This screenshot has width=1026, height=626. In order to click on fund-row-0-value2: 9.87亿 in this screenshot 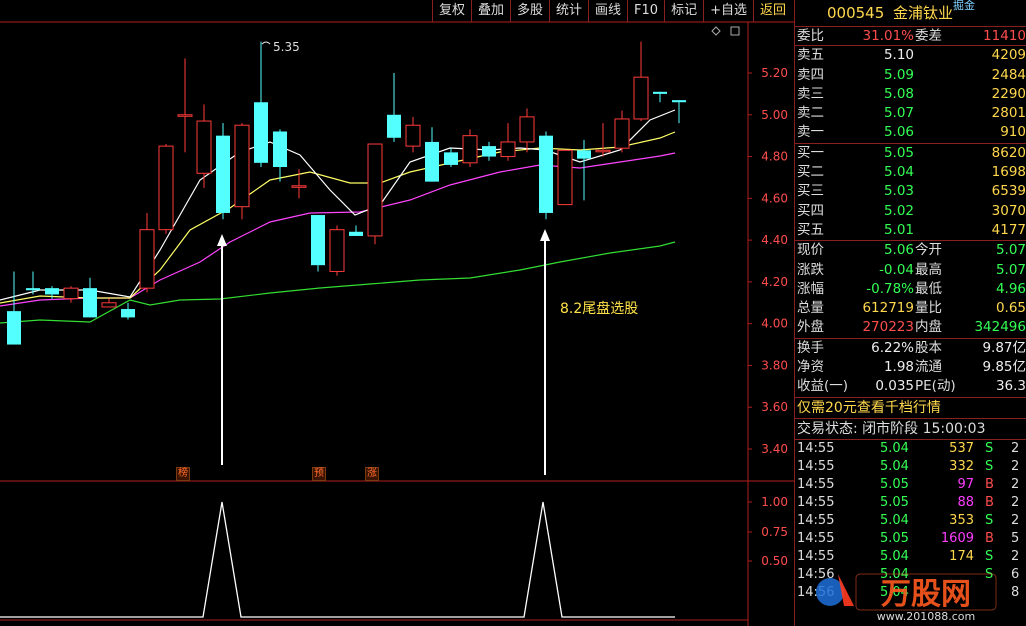, I will do `click(1004, 347)`.